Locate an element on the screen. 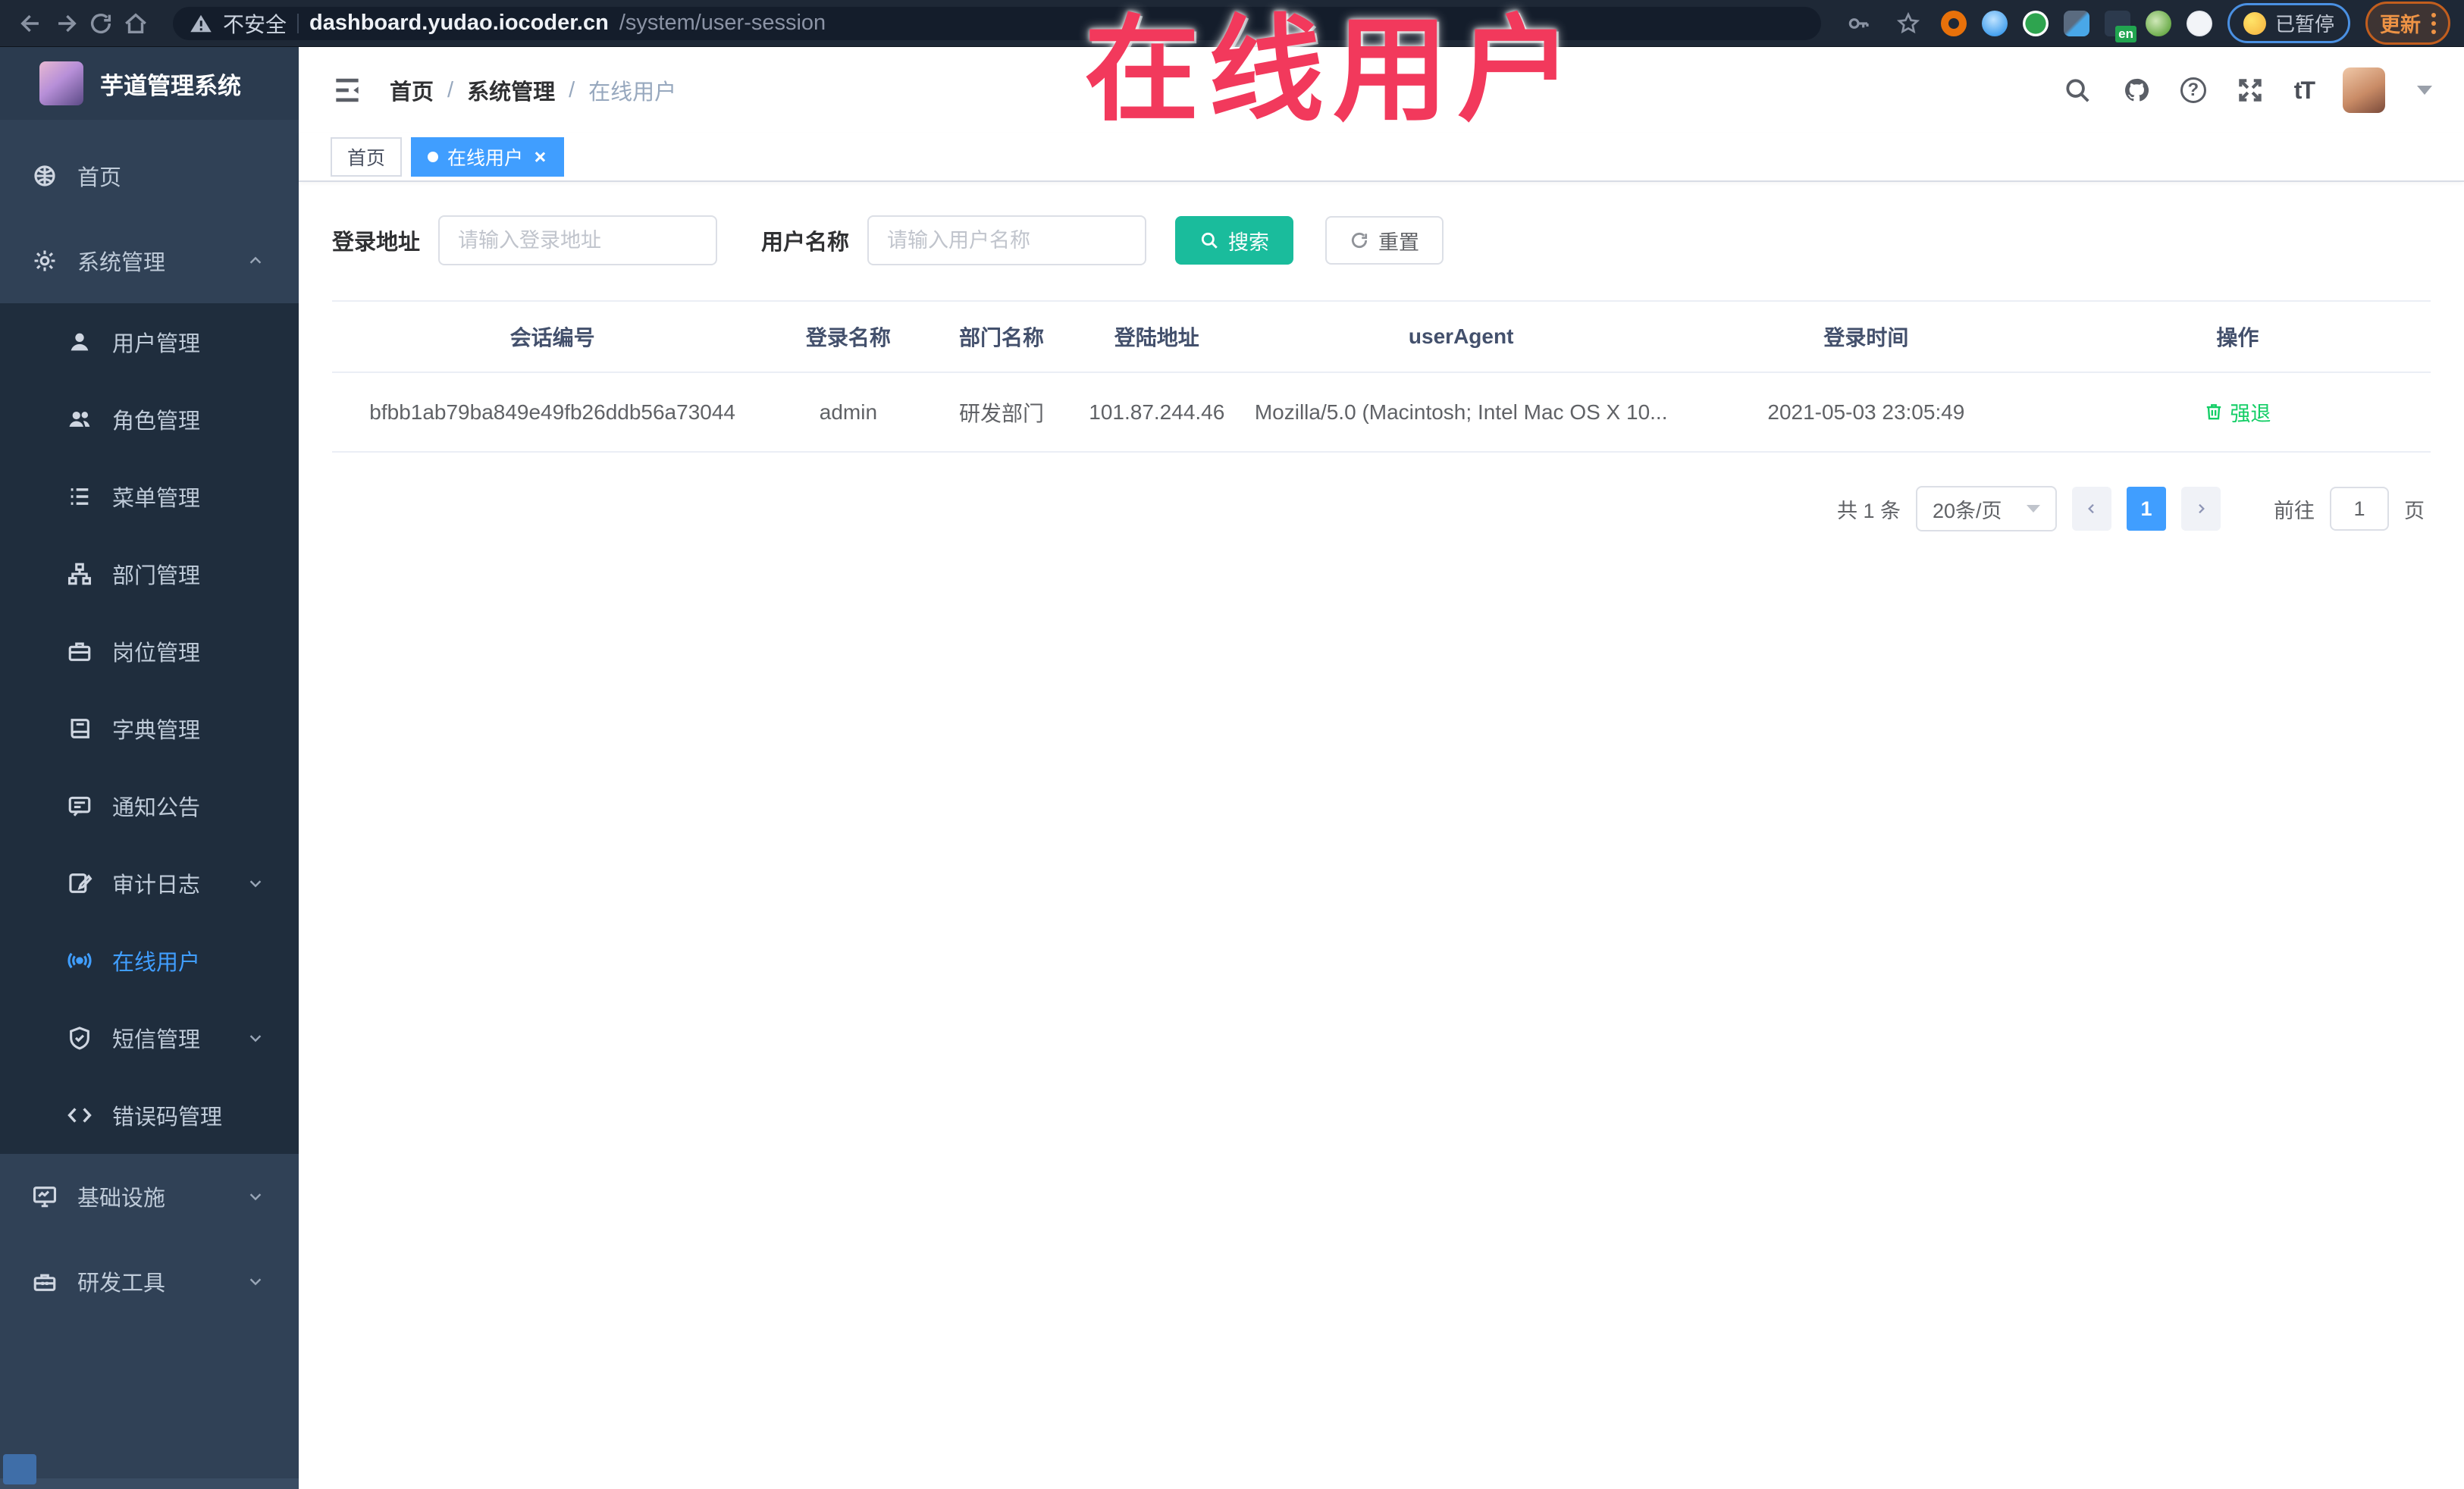  force-logout-button: 强退 is located at coordinates (2237, 412).